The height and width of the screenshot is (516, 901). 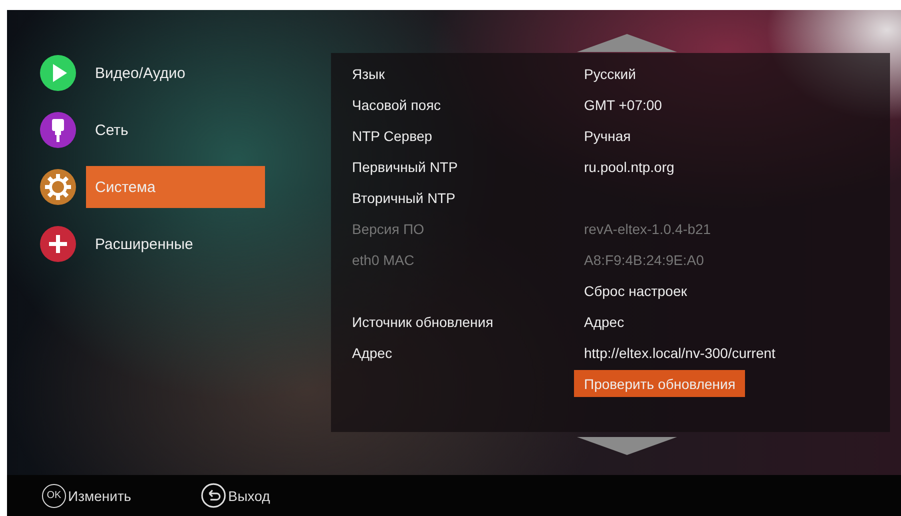 I want to click on setting-value: Адрес, so click(x=604, y=322).